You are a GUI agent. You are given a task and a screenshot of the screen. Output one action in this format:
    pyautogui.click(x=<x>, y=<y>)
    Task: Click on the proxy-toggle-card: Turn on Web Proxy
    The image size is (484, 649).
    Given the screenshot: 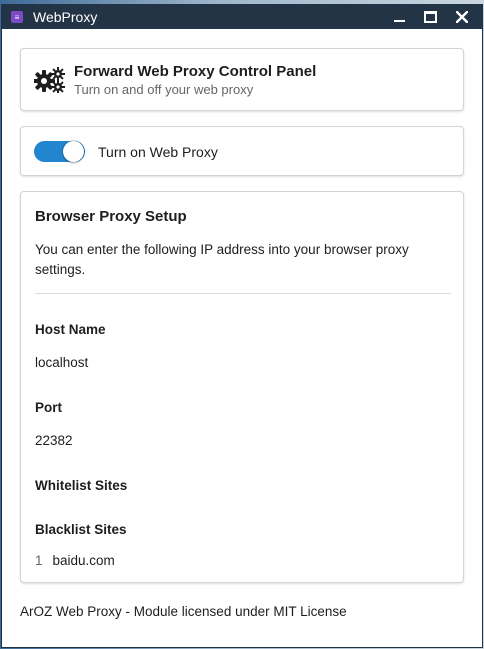 What is the action you would take?
    pyautogui.click(x=242, y=151)
    